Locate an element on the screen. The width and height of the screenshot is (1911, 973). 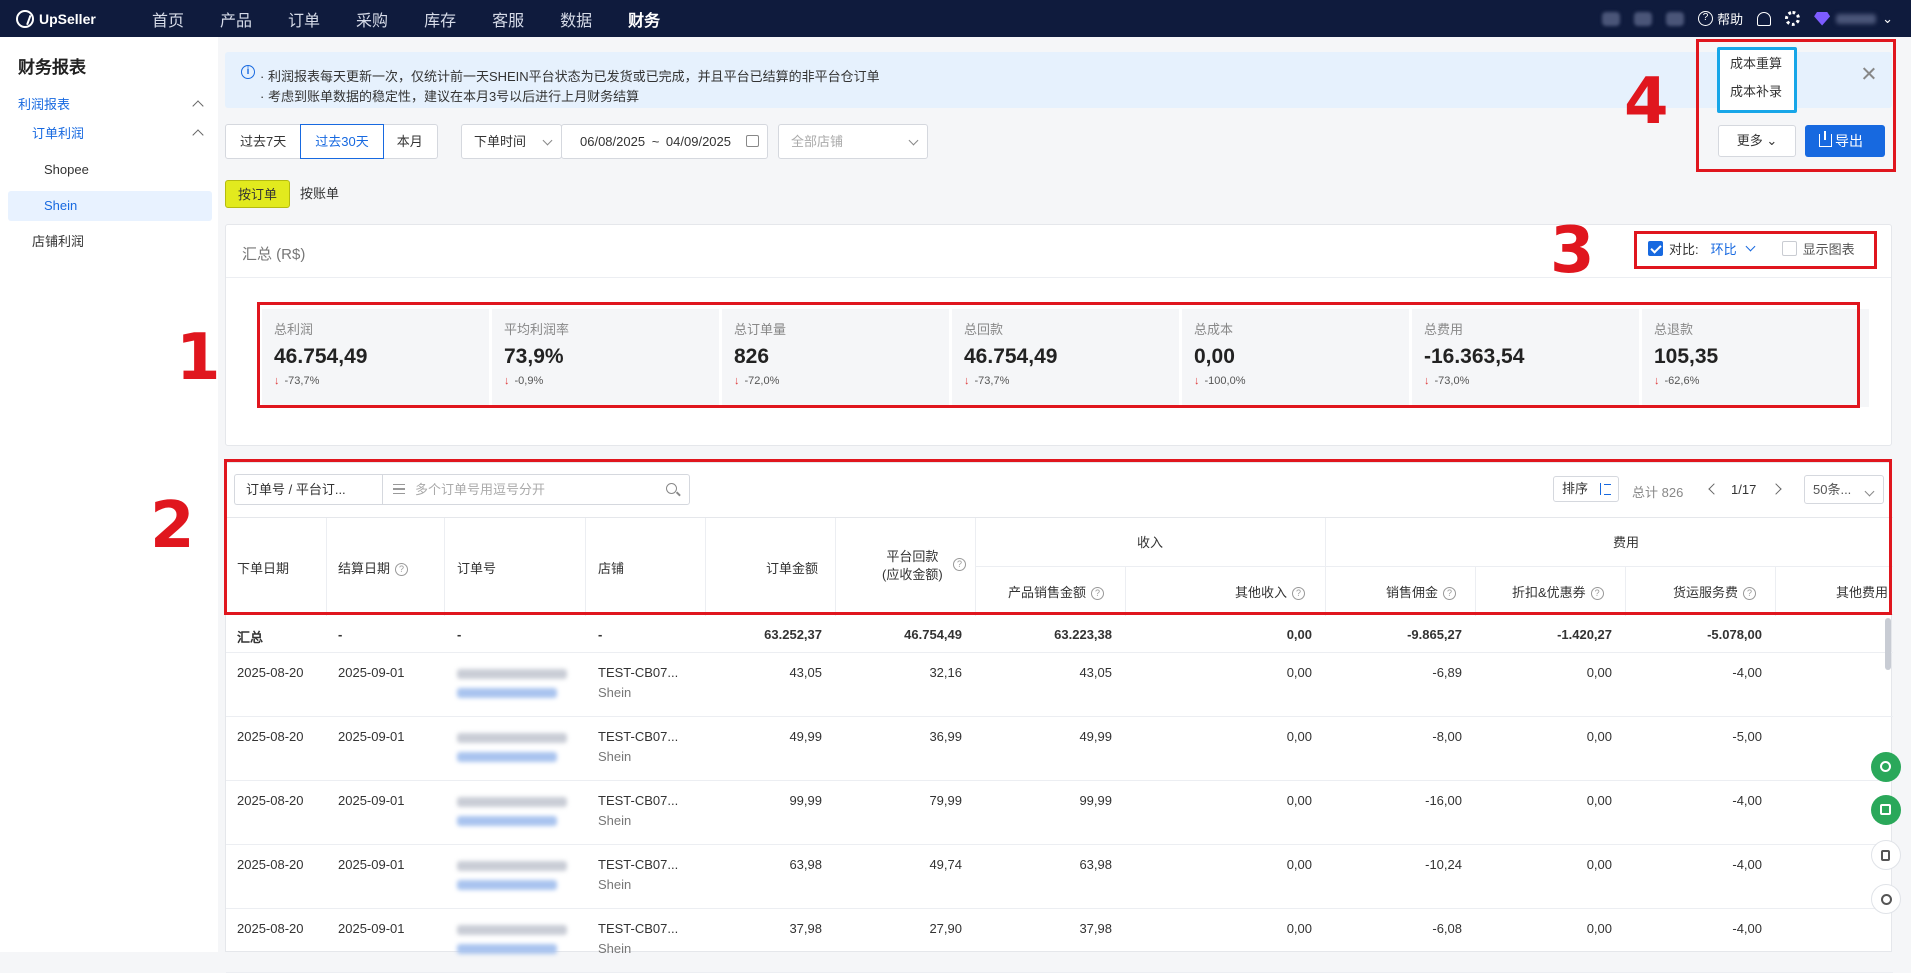
date-end: 04/09/2025 is located at coordinates (698, 141).